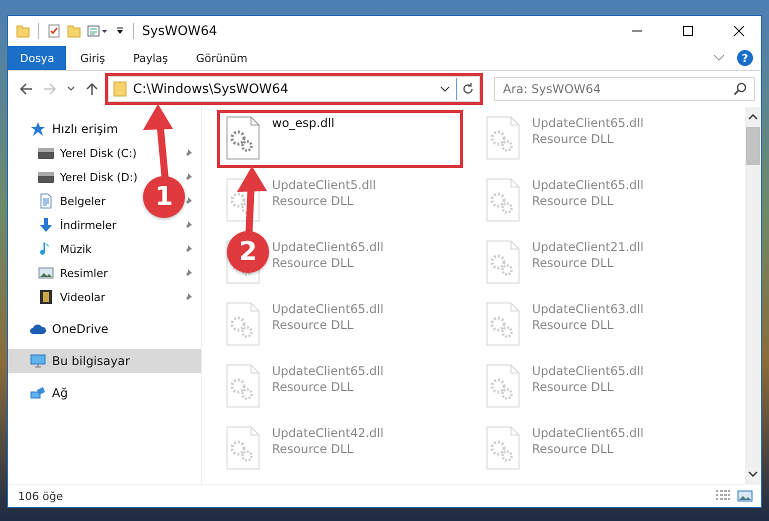  I want to click on ribbon-tab: Giriş, so click(93, 58).